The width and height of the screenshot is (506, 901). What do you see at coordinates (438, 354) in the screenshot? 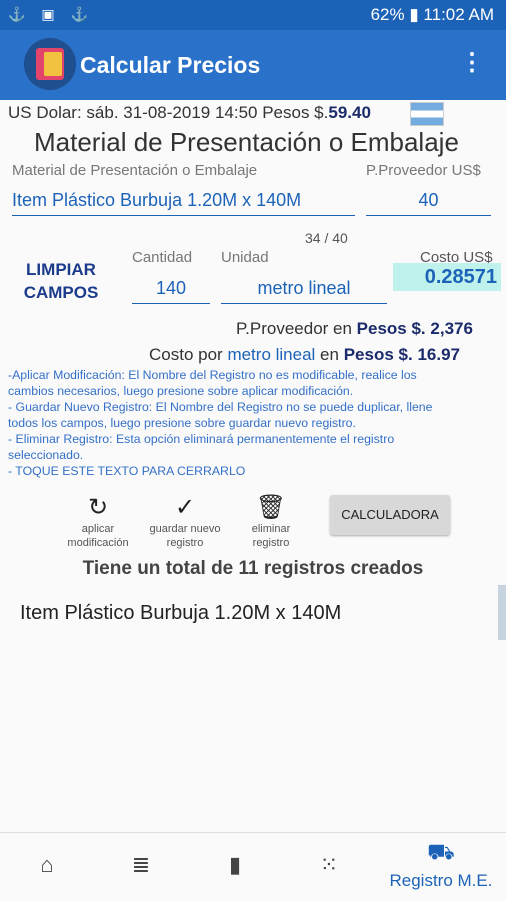
I see `costo-por-value: 16.97` at bounding box center [438, 354].